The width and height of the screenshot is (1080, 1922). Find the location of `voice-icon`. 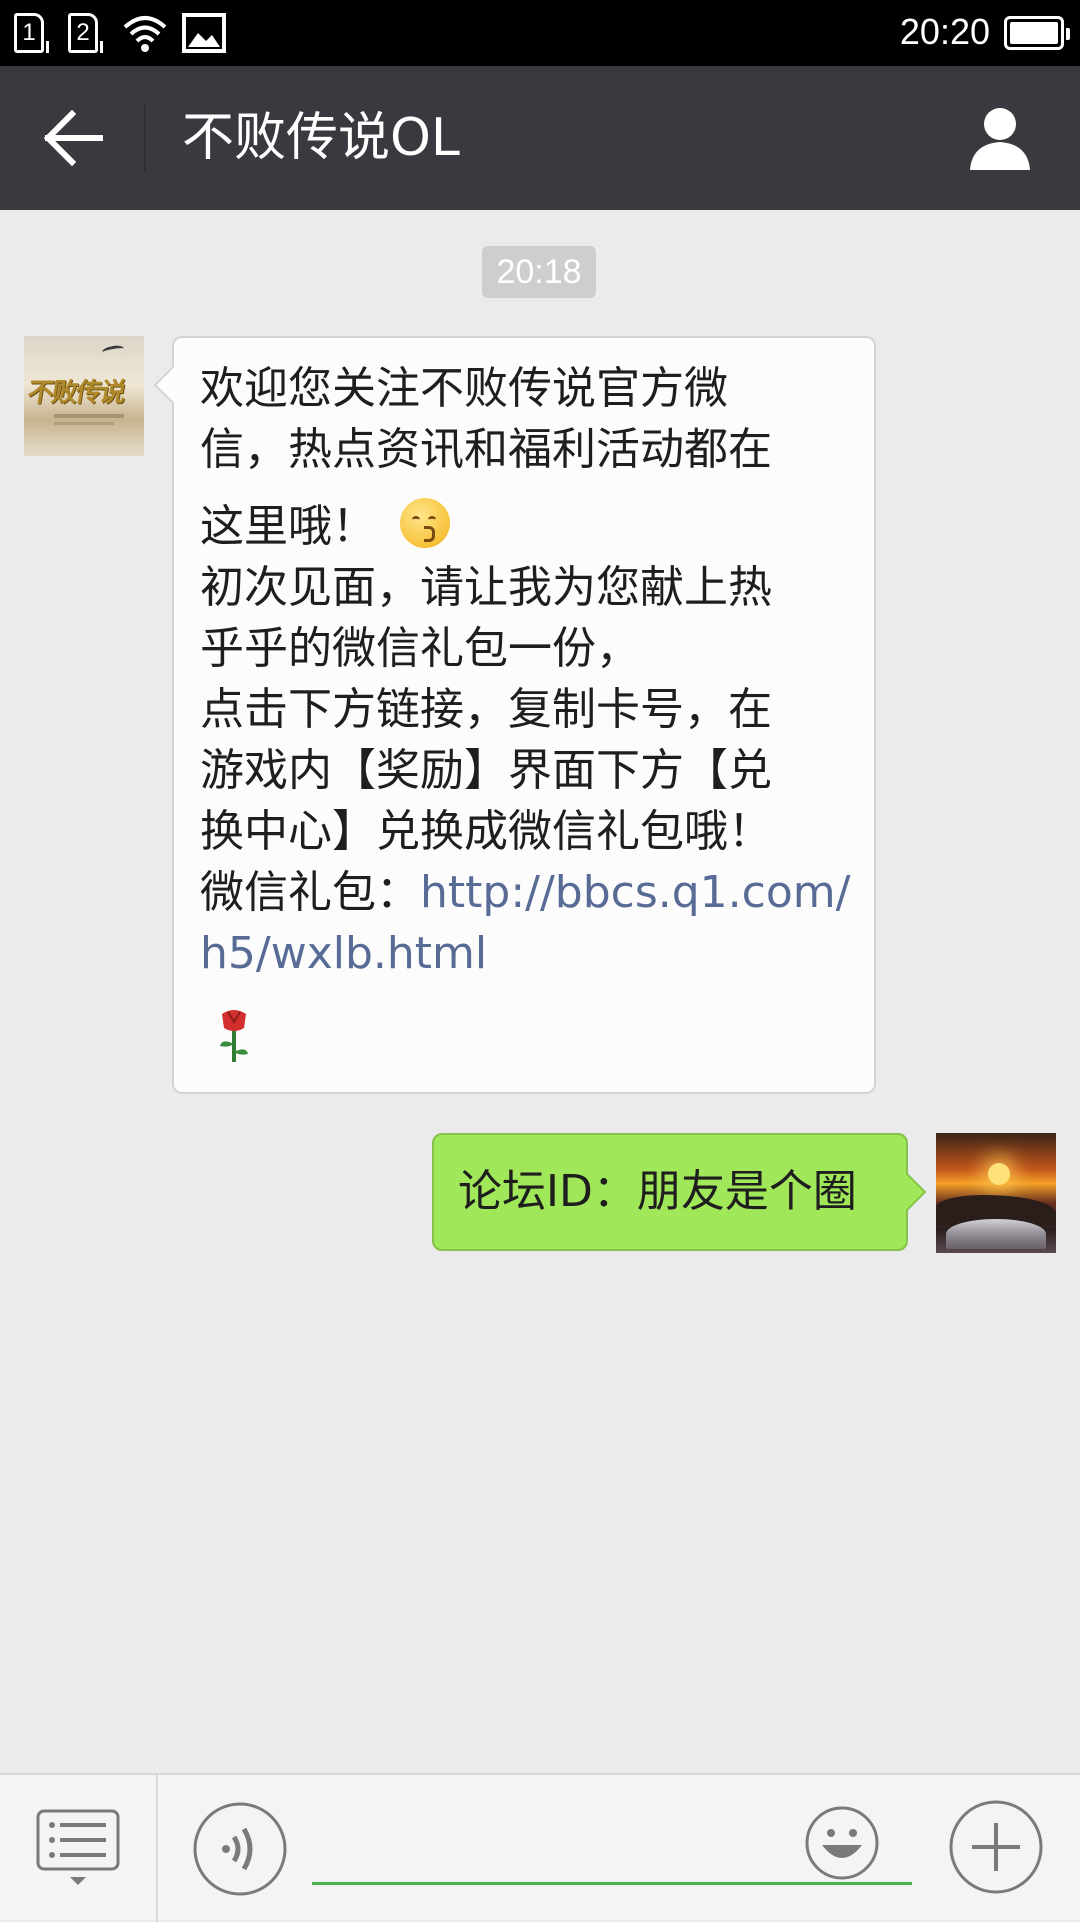

voice-icon is located at coordinates (240, 1849).